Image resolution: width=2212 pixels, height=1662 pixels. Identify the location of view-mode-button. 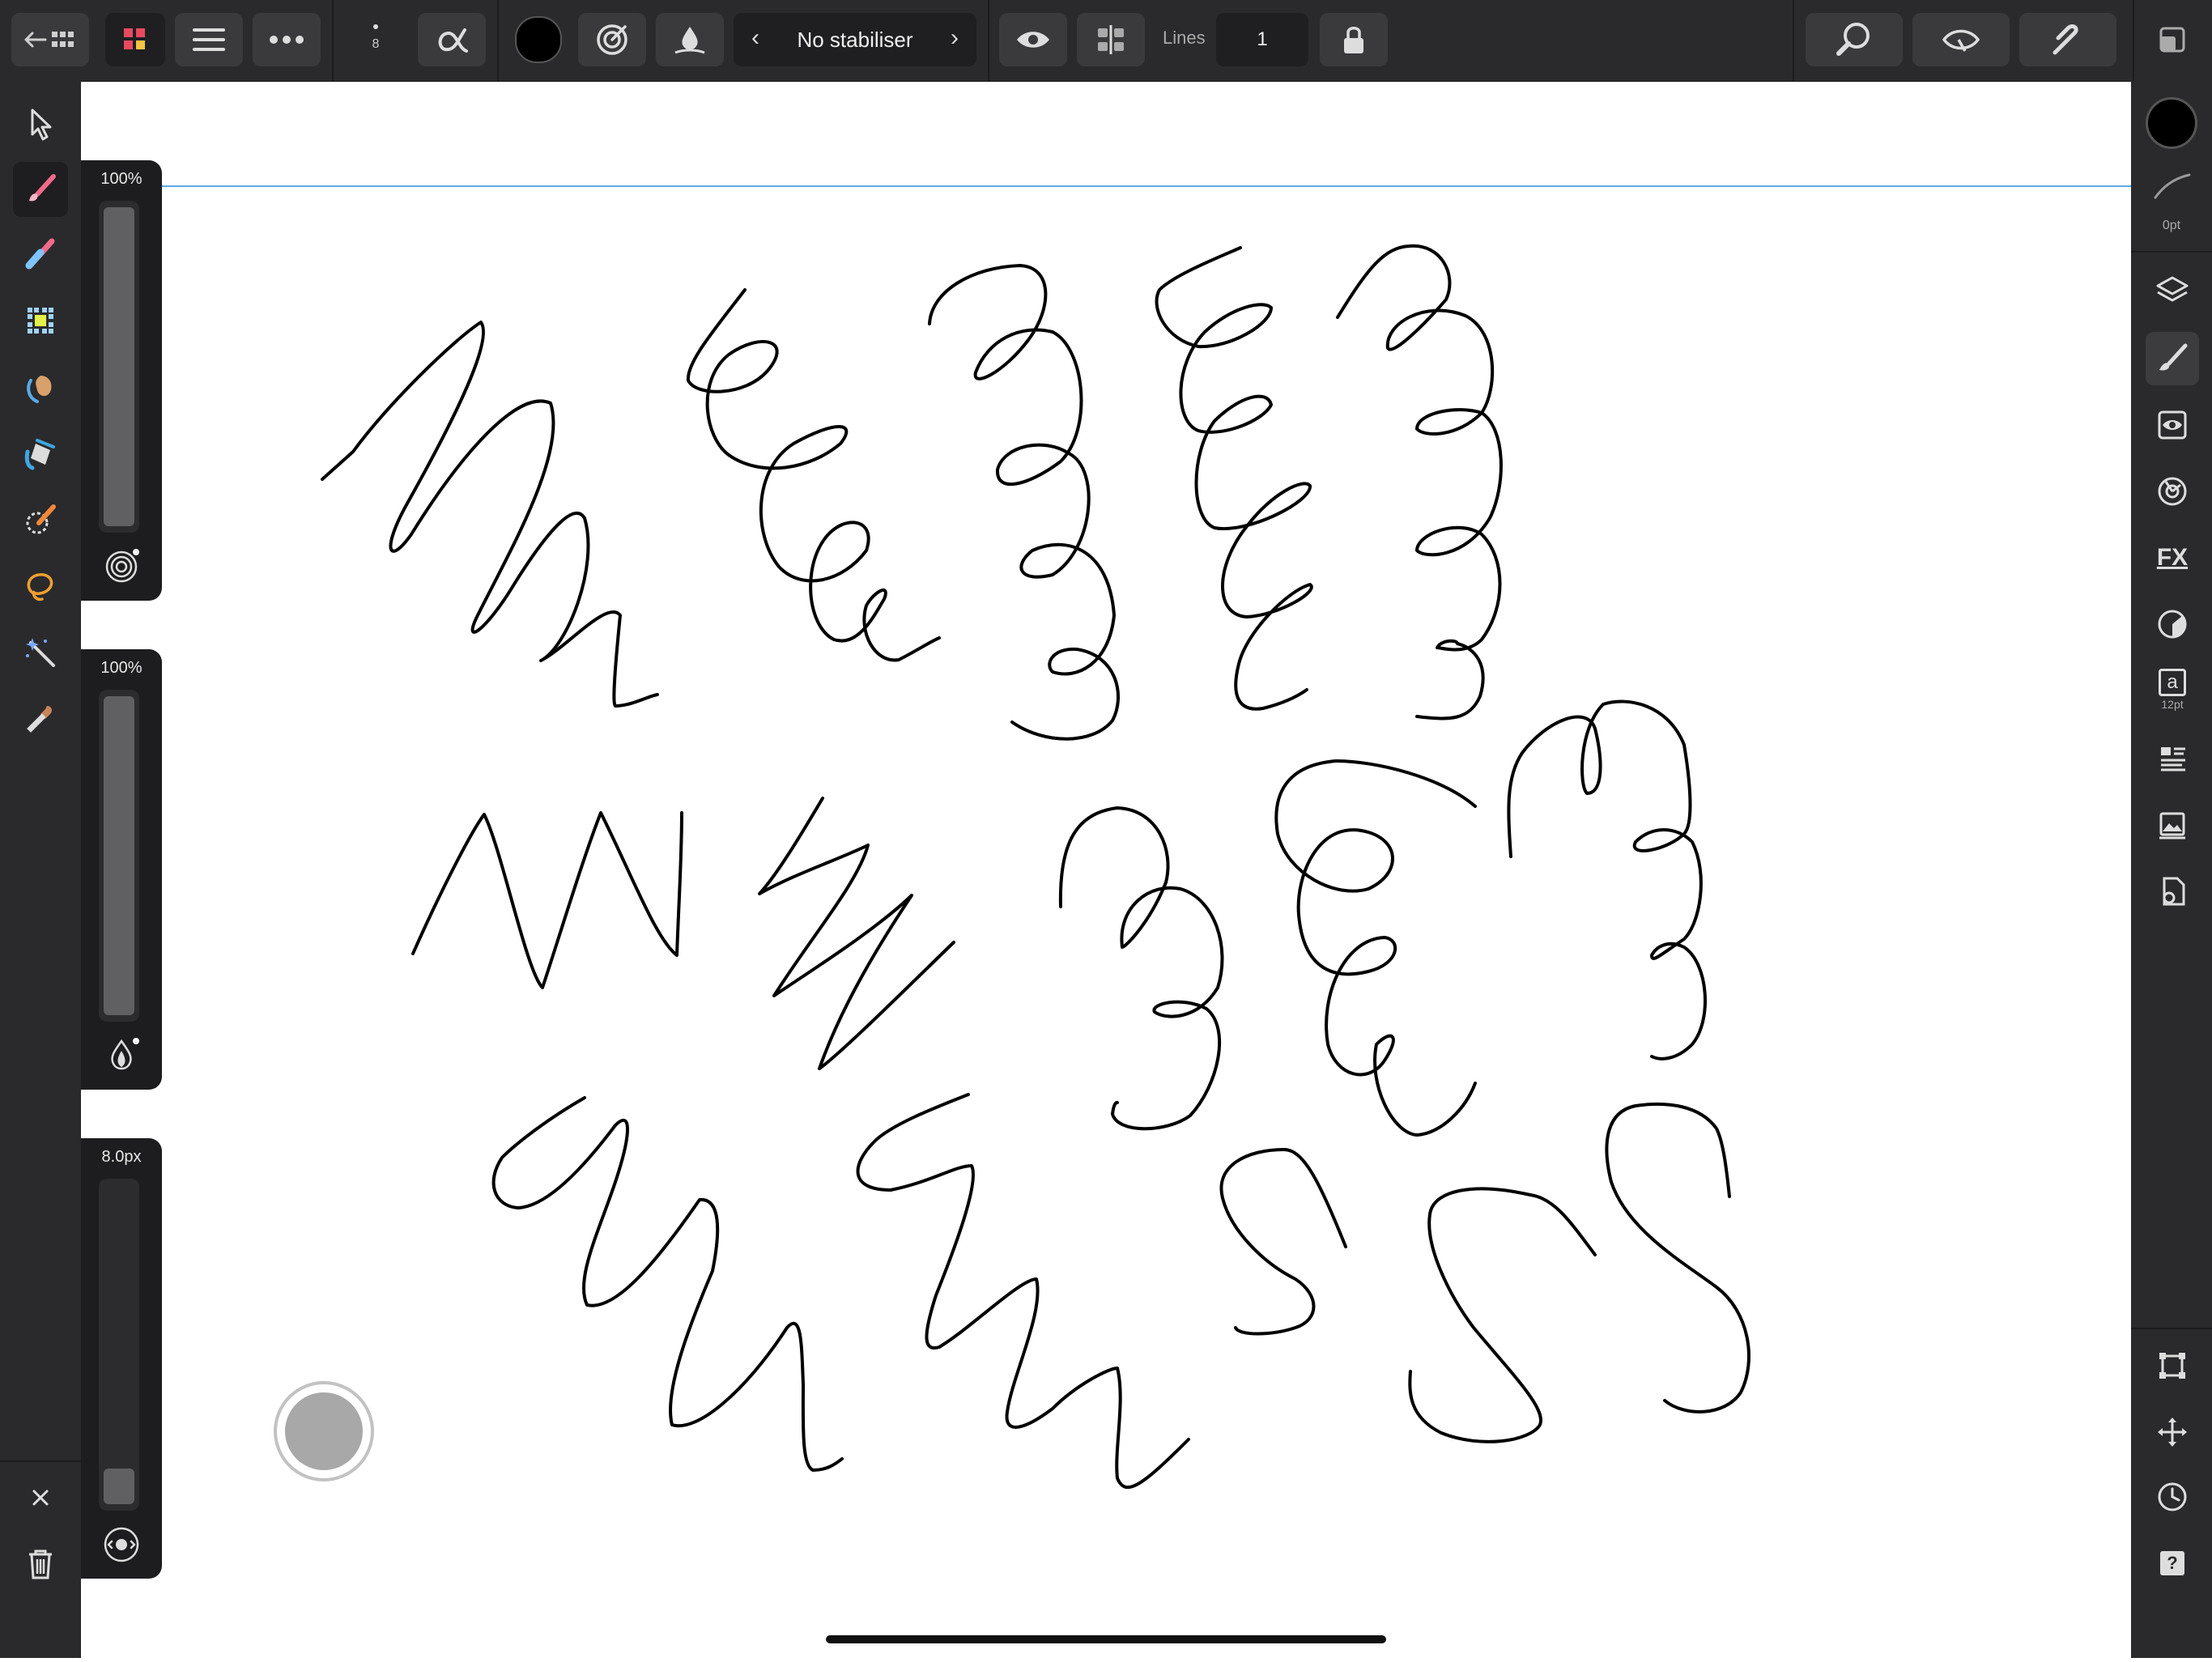
(1961, 39).